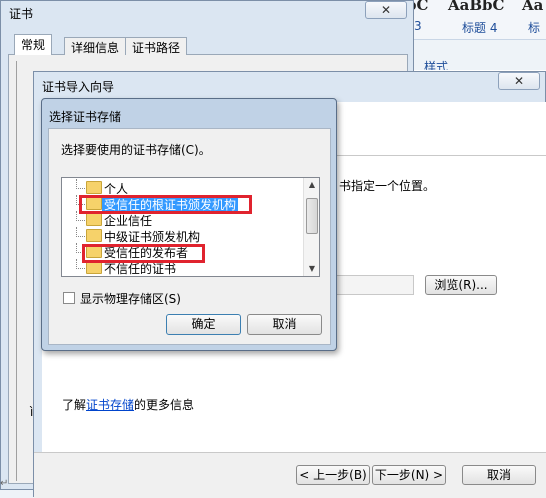 The image size is (546, 498). What do you see at coordinates (181, 187) in the screenshot?
I see `tree-item: 个人` at bounding box center [181, 187].